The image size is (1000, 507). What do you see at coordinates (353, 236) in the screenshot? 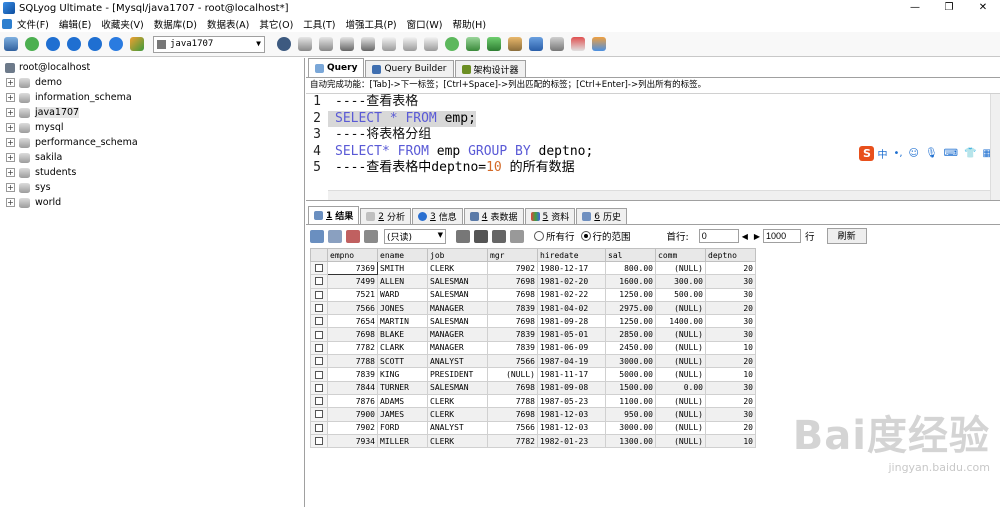
I see `export-excel-icon` at bounding box center [353, 236].